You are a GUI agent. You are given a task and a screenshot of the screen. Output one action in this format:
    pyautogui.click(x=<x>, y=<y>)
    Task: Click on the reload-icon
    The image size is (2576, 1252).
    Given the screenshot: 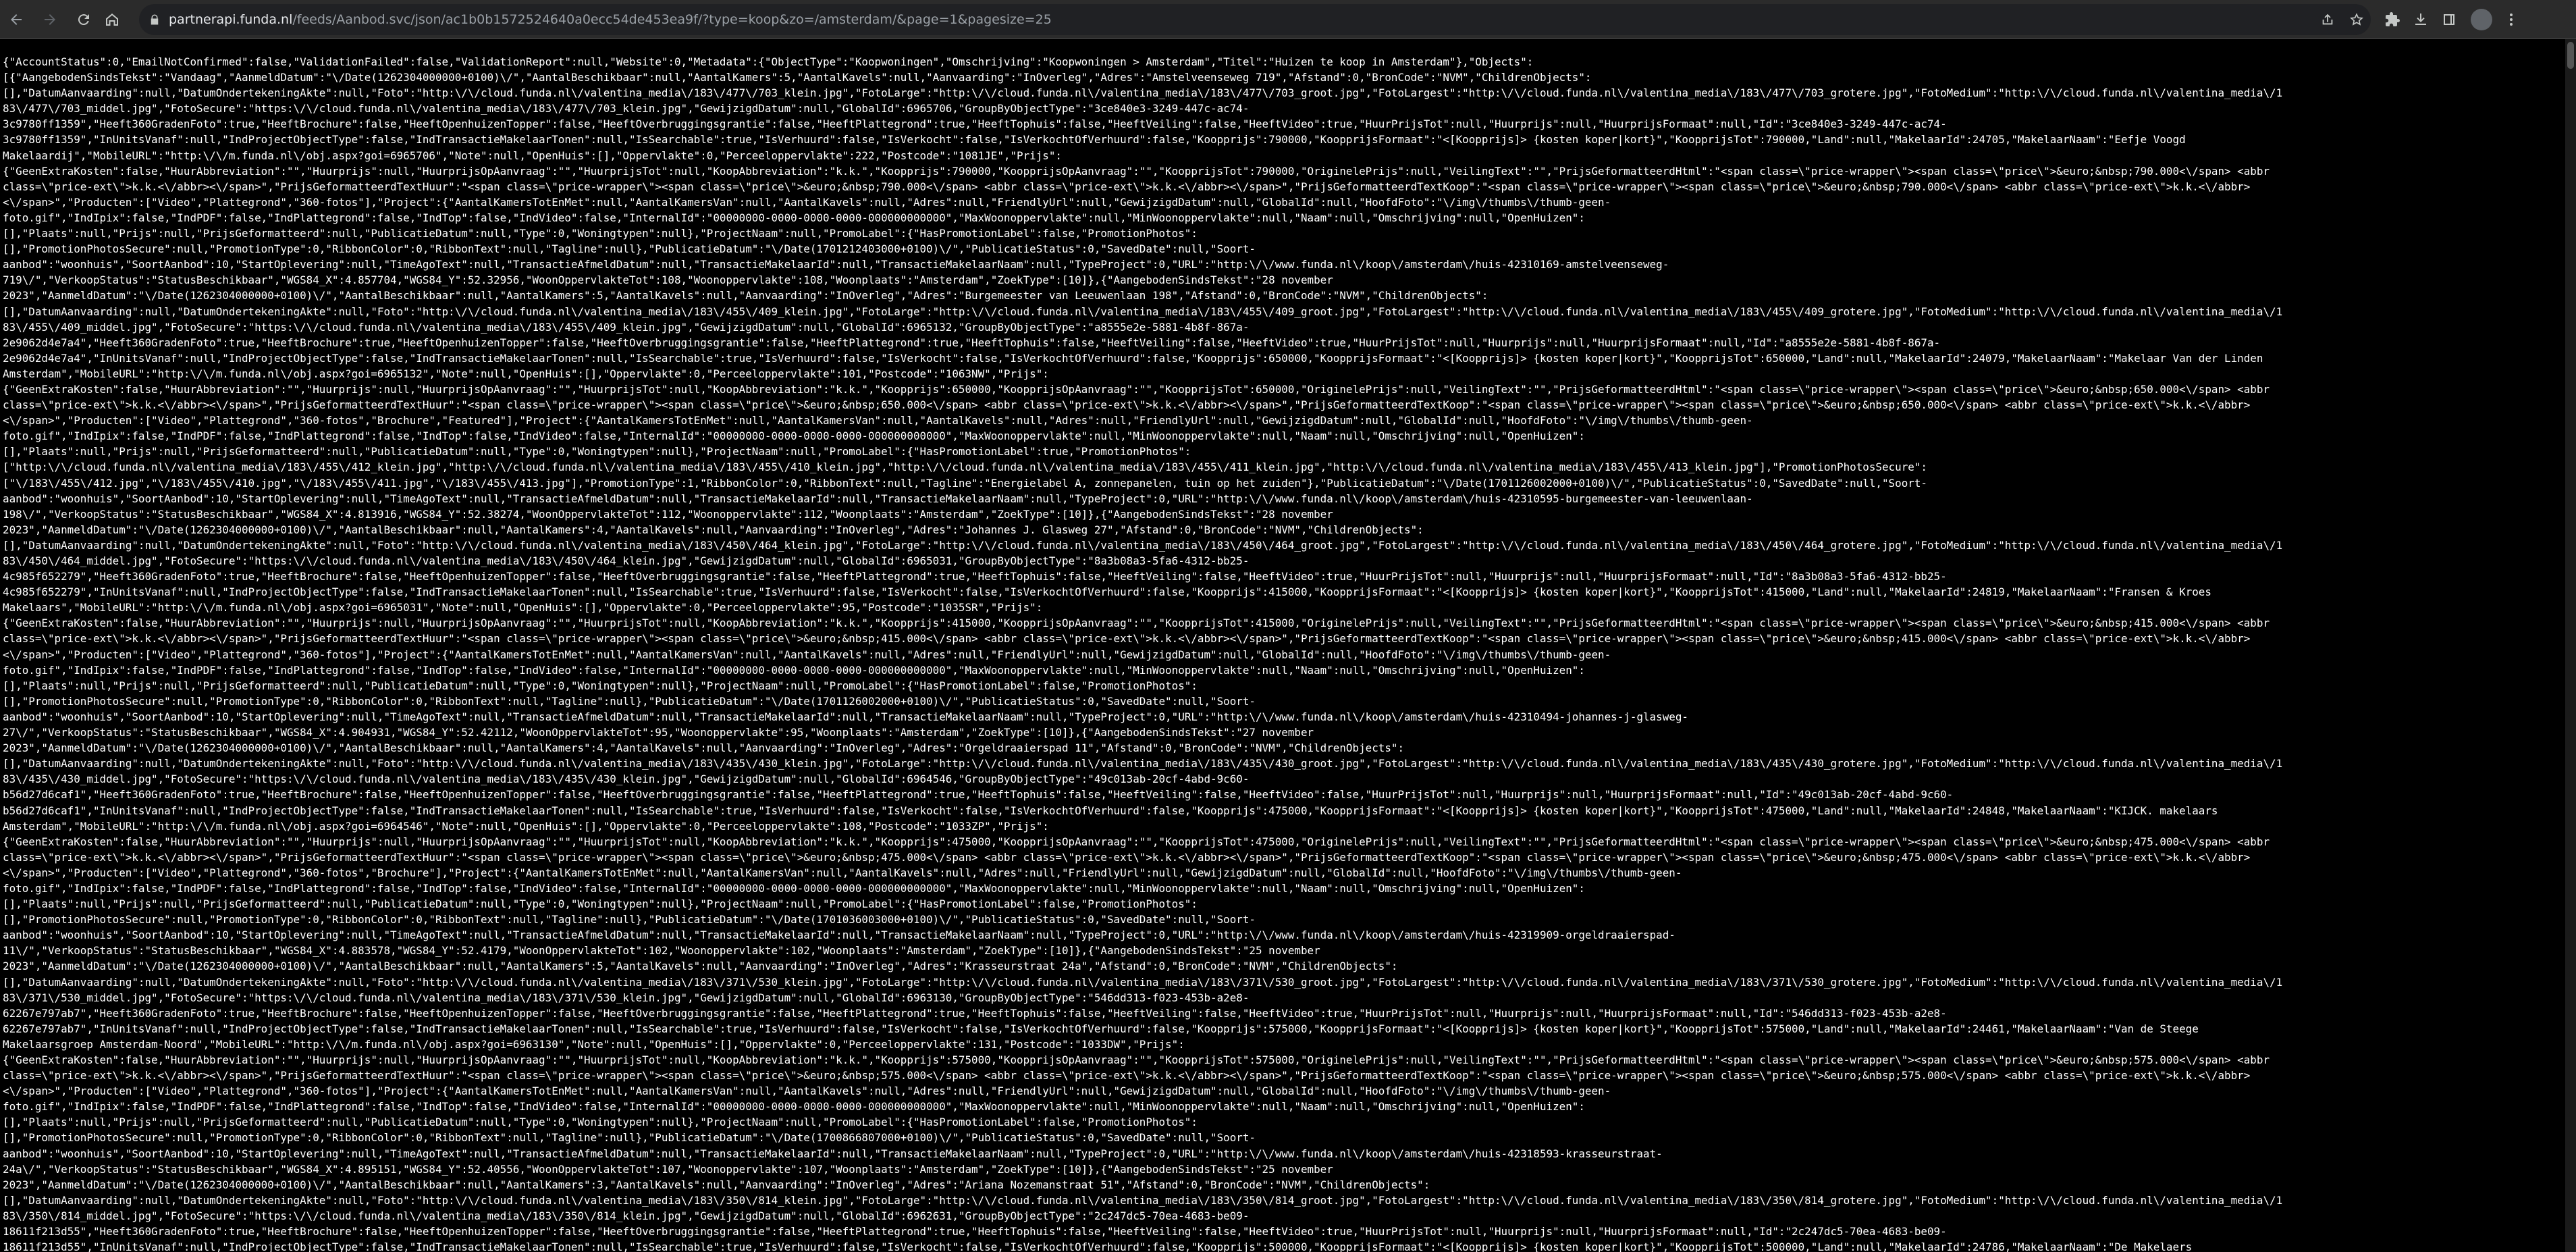 What is the action you would take?
    pyautogui.click(x=84, y=20)
    